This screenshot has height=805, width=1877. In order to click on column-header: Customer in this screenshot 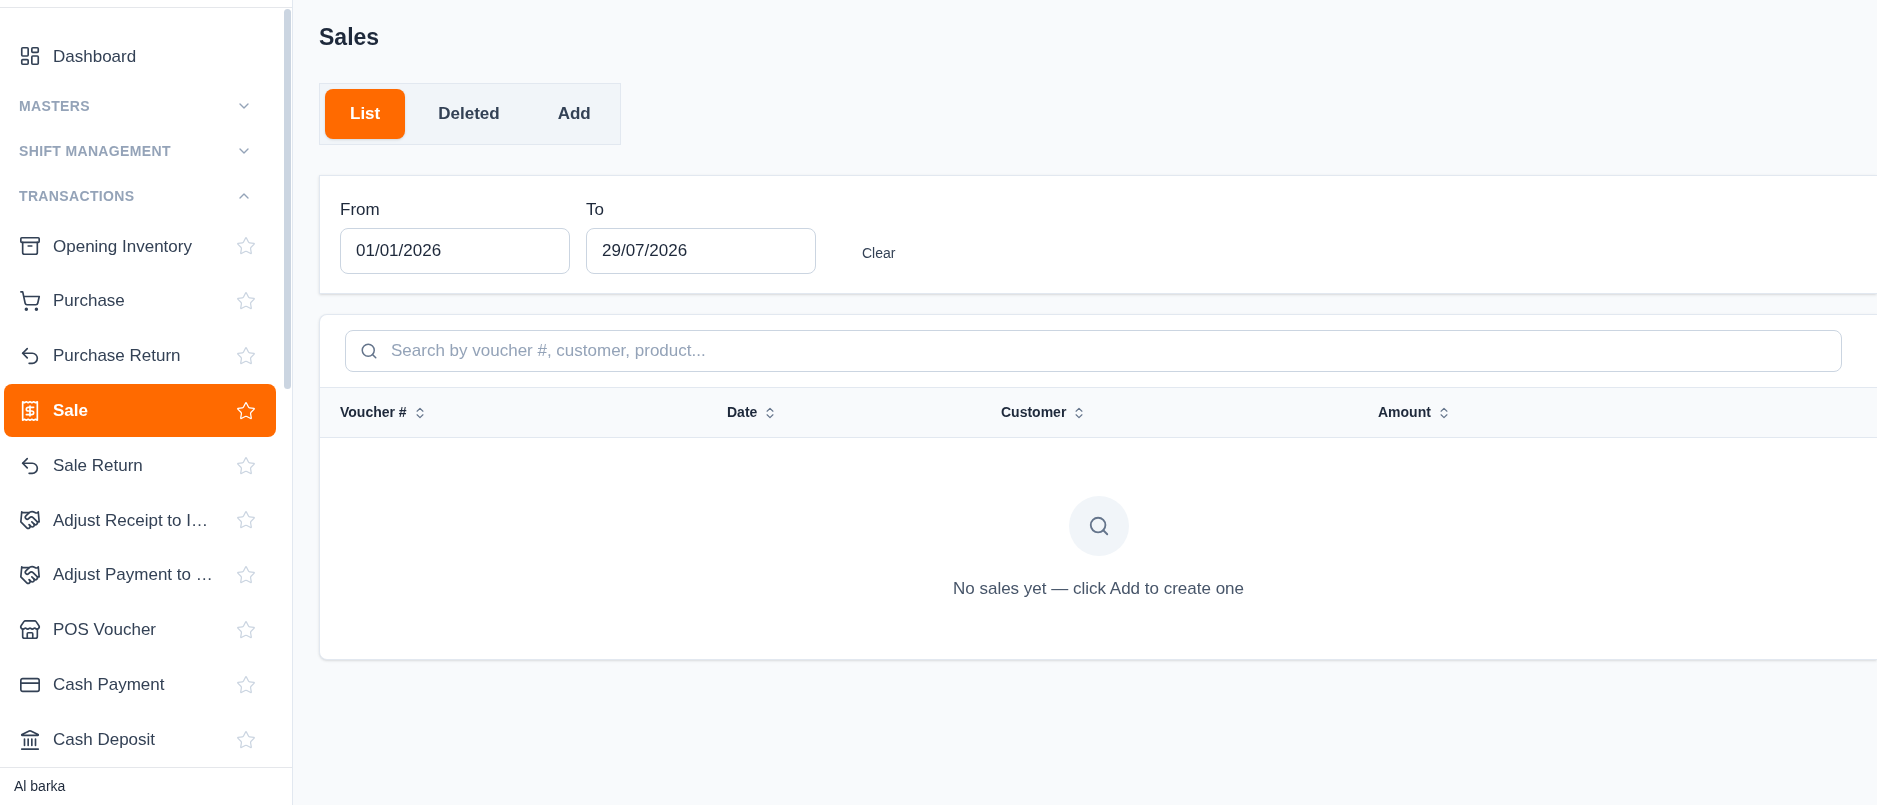, I will do `click(1189, 412)`.